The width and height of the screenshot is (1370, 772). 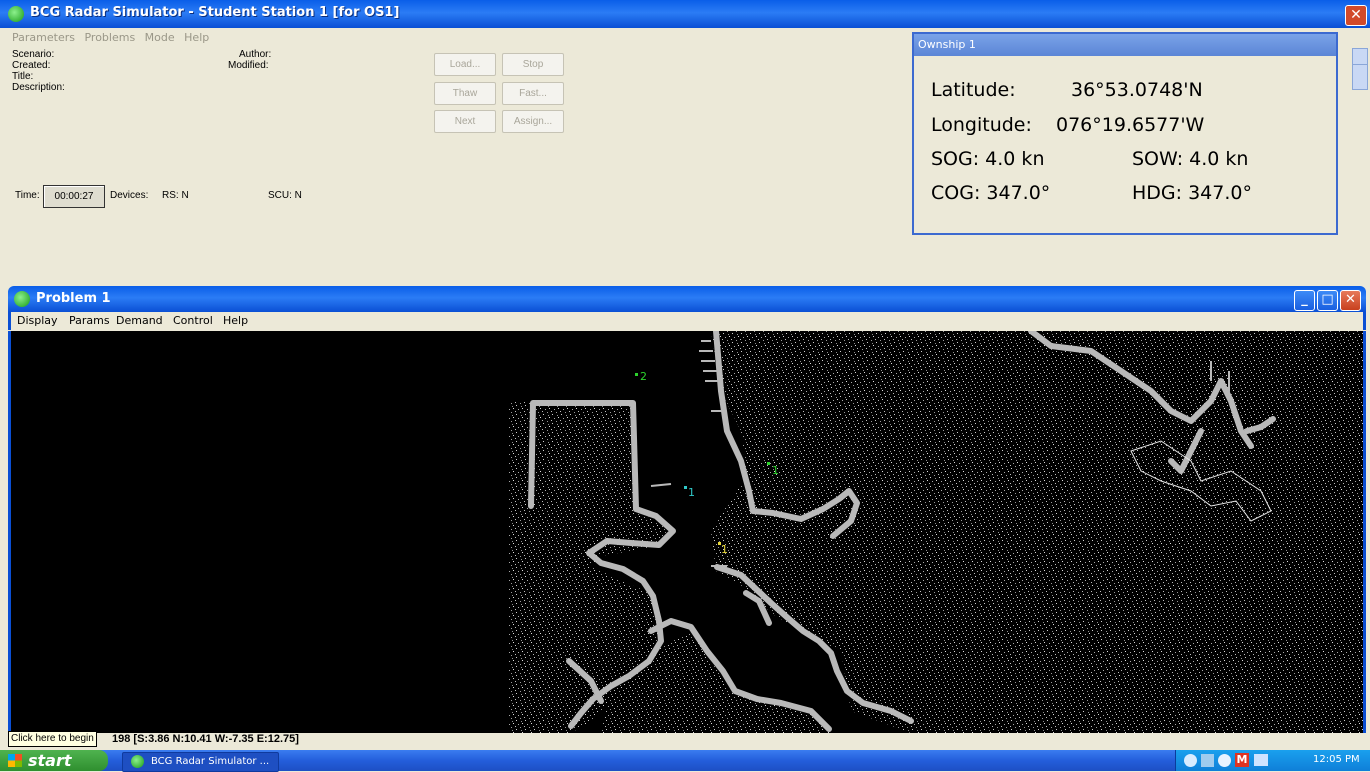 What do you see at coordinates (973, 90) in the screenshot?
I see `latitude-label: Latitude:` at bounding box center [973, 90].